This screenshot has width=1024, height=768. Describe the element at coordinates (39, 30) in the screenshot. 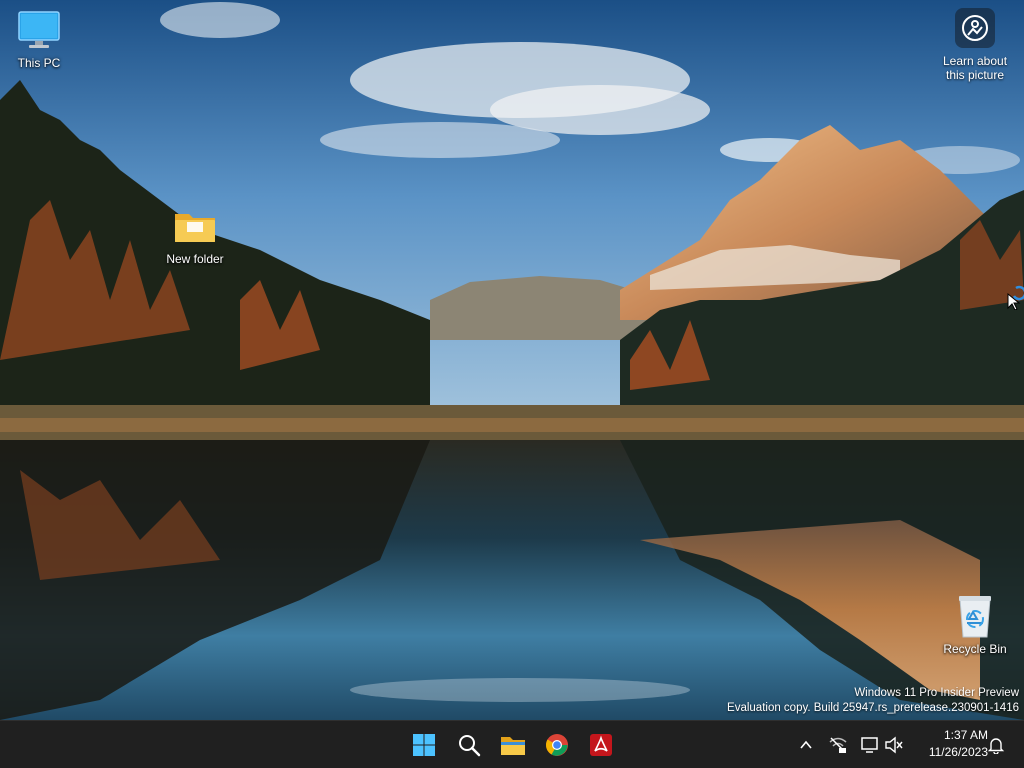

I see `monitor-icon` at that location.